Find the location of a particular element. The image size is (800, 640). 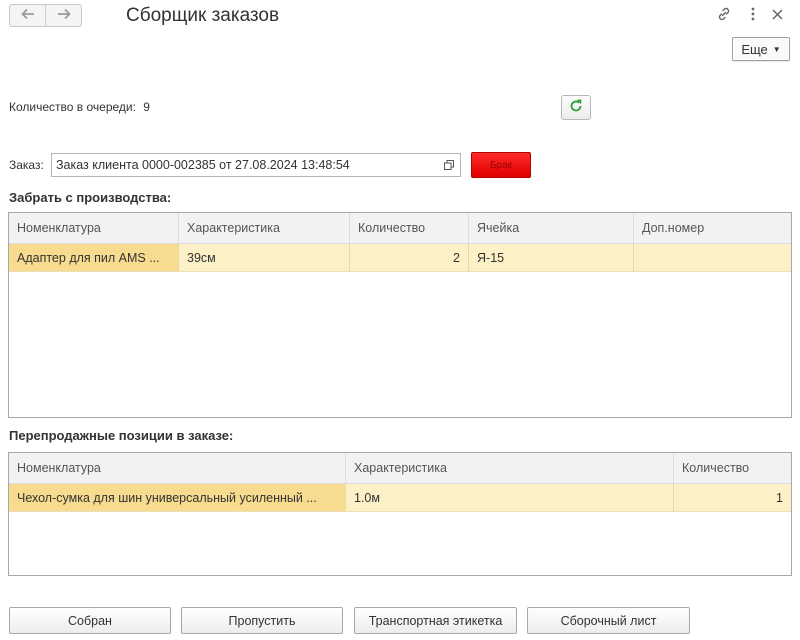

table-cell: 39см is located at coordinates (264, 257).